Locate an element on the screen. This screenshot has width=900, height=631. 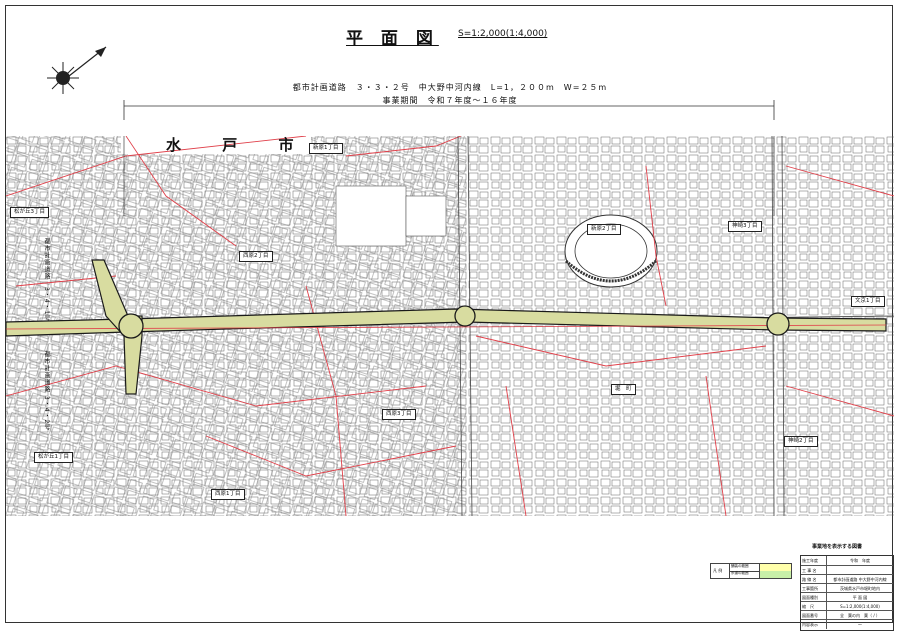
district-label: 西原2丁目 is located at coordinates (256, 256).